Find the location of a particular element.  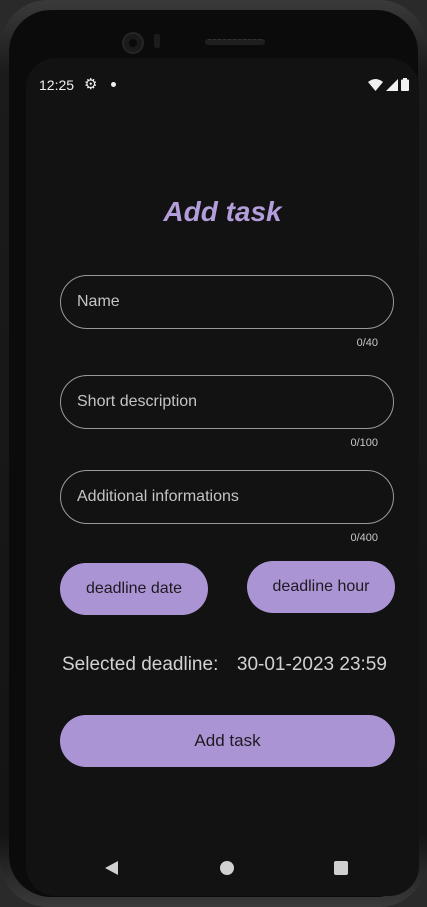

page-title: Add task is located at coordinates (222, 211).